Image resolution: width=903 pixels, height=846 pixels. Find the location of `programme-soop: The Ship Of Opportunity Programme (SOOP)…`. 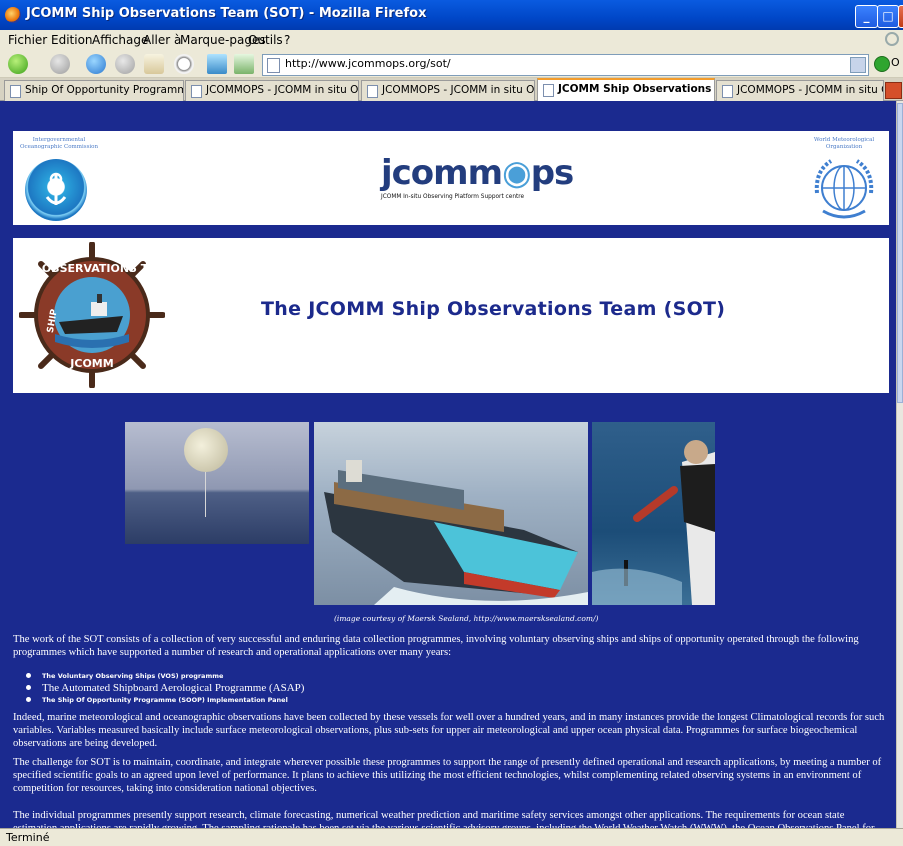

programme-soop: The Ship Of Opportunity Programme (SOOP)… is located at coordinates (164, 700).